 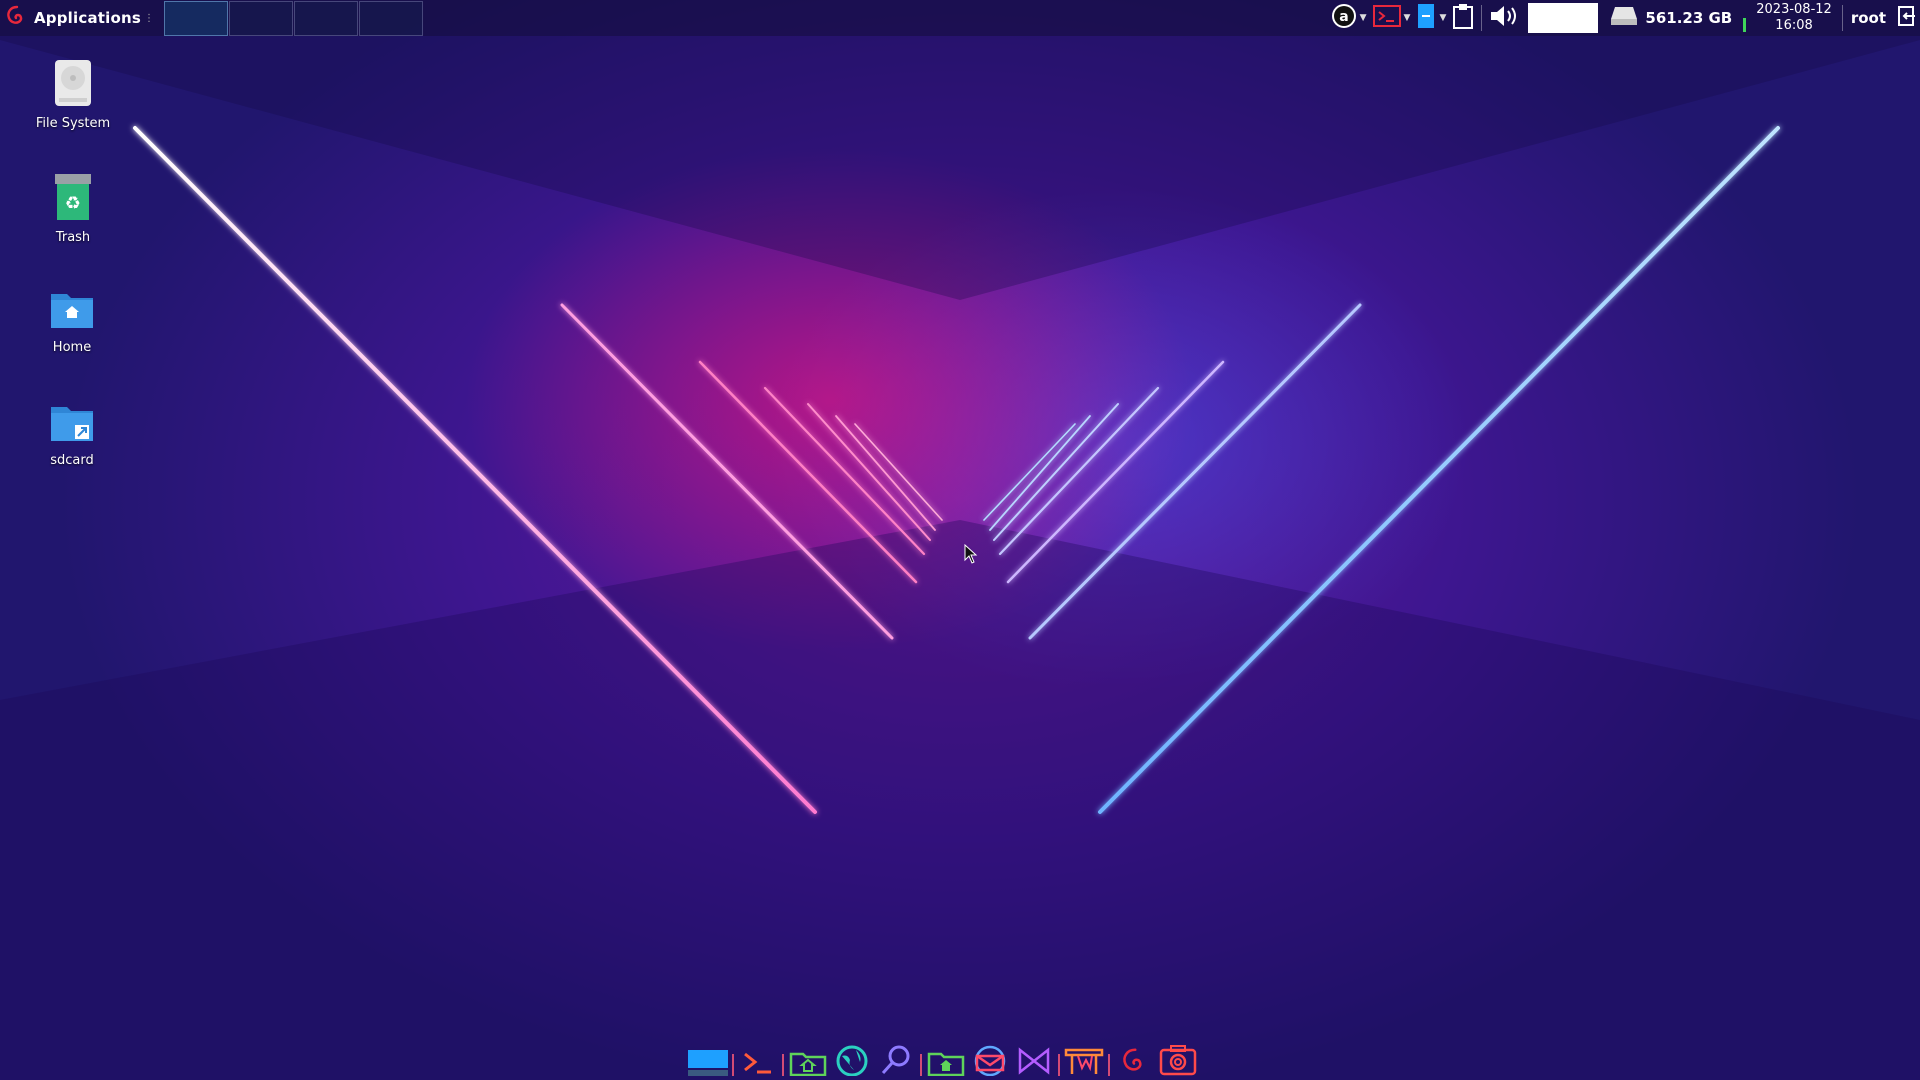 I want to click on disk-usage-tray: 561.23 GB, so click(x=1670, y=18).